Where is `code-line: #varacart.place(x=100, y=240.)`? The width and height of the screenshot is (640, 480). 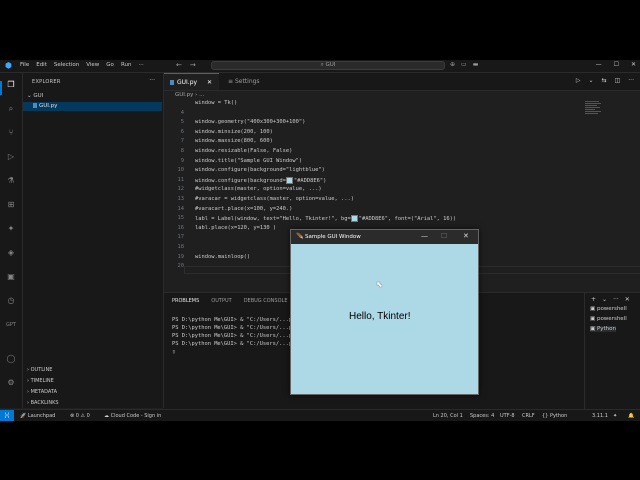 code-line: #varacart.place(x=100, y=240.) is located at coordinates (244, 208).